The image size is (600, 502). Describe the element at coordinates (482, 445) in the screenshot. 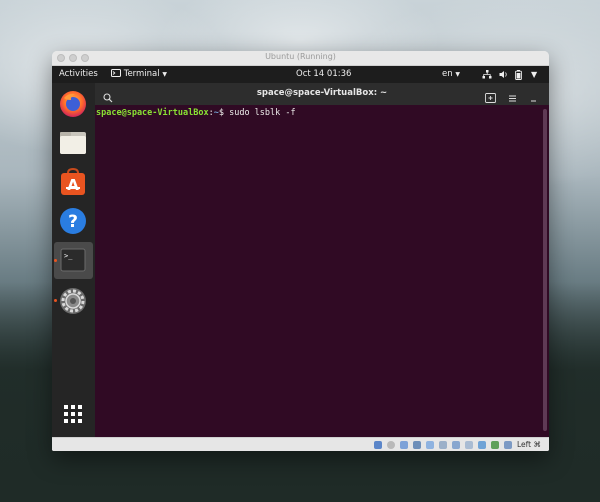

I see `cpu-icon` at that location.